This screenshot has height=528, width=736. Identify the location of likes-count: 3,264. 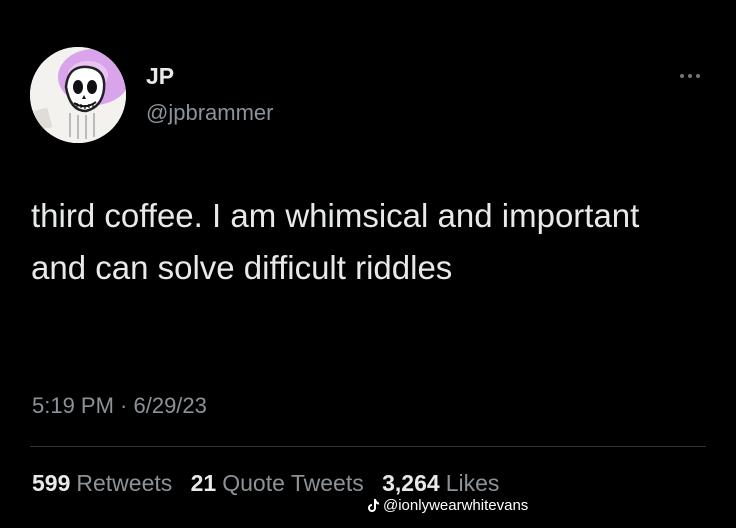
(411, 483).